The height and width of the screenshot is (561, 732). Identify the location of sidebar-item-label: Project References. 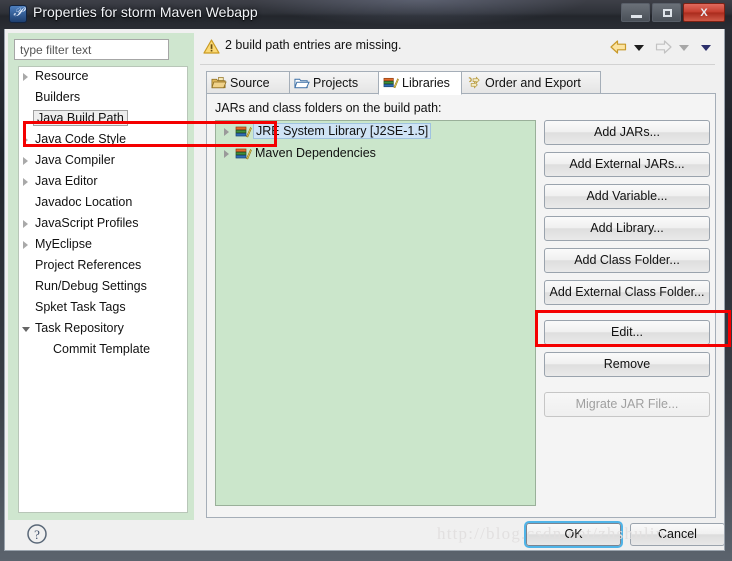
(88, 265).